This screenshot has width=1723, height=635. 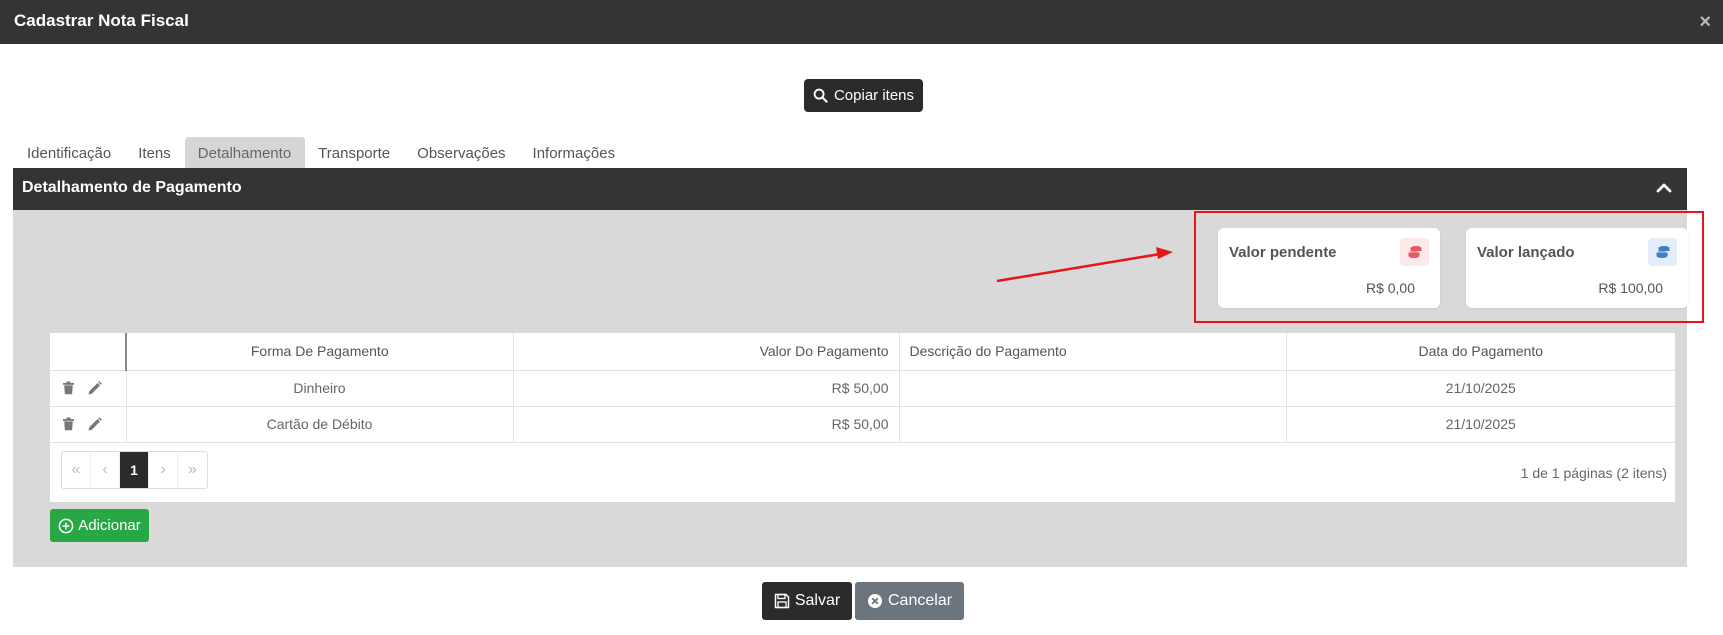 What do you see at coordinates (163, 470) in the screenshot?
I see `pager-next-button: ›` at bounding box center [163, 470].